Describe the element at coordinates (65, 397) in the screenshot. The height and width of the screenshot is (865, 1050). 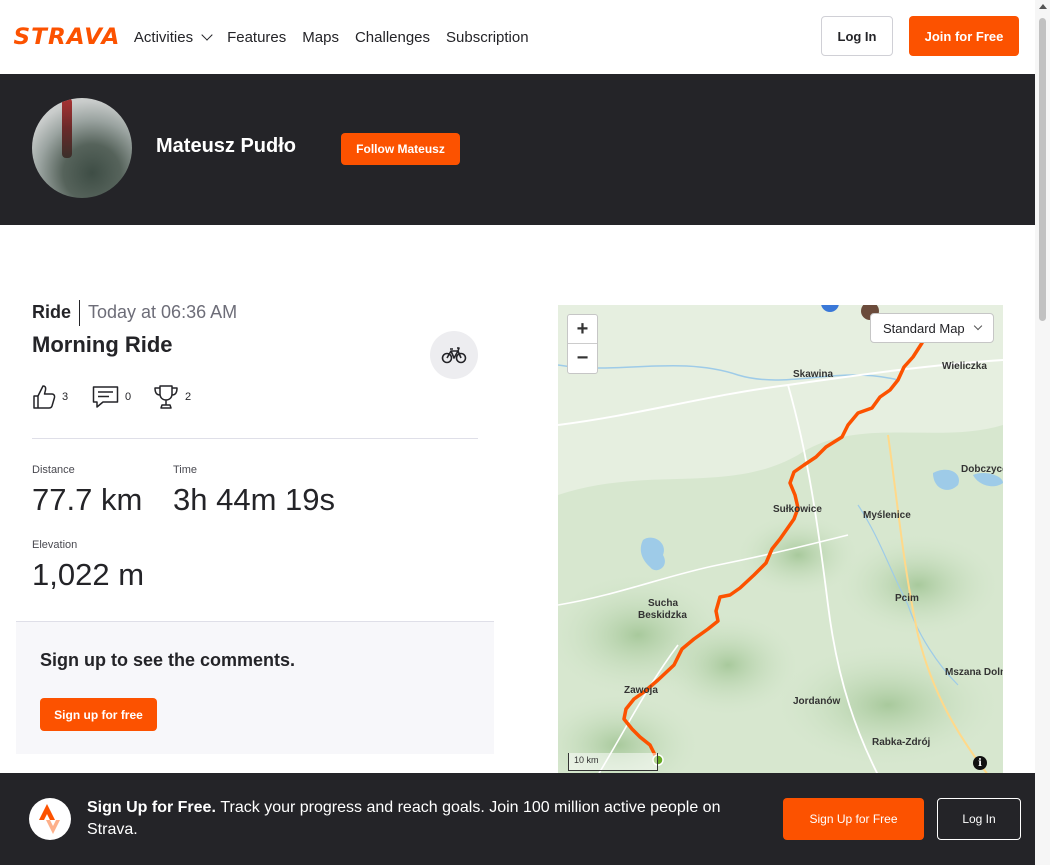
I see `kudos-count: 3` at that location.